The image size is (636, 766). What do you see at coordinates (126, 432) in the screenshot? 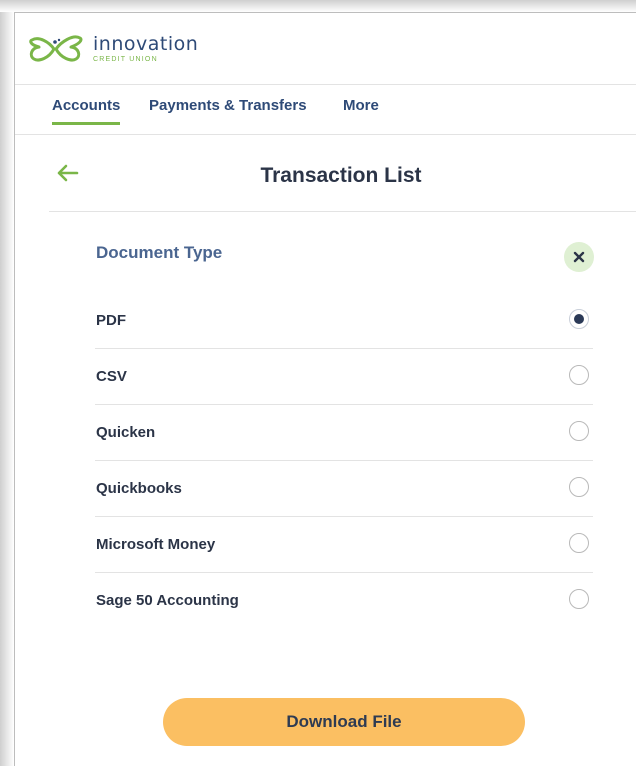
I see `option-label: Quicken` at bounding box center [126, 432].